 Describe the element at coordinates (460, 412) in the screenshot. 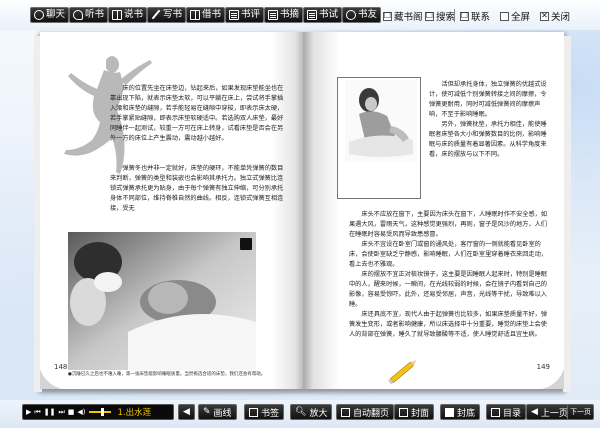

I see `back-cover-button: 封底` at that location.